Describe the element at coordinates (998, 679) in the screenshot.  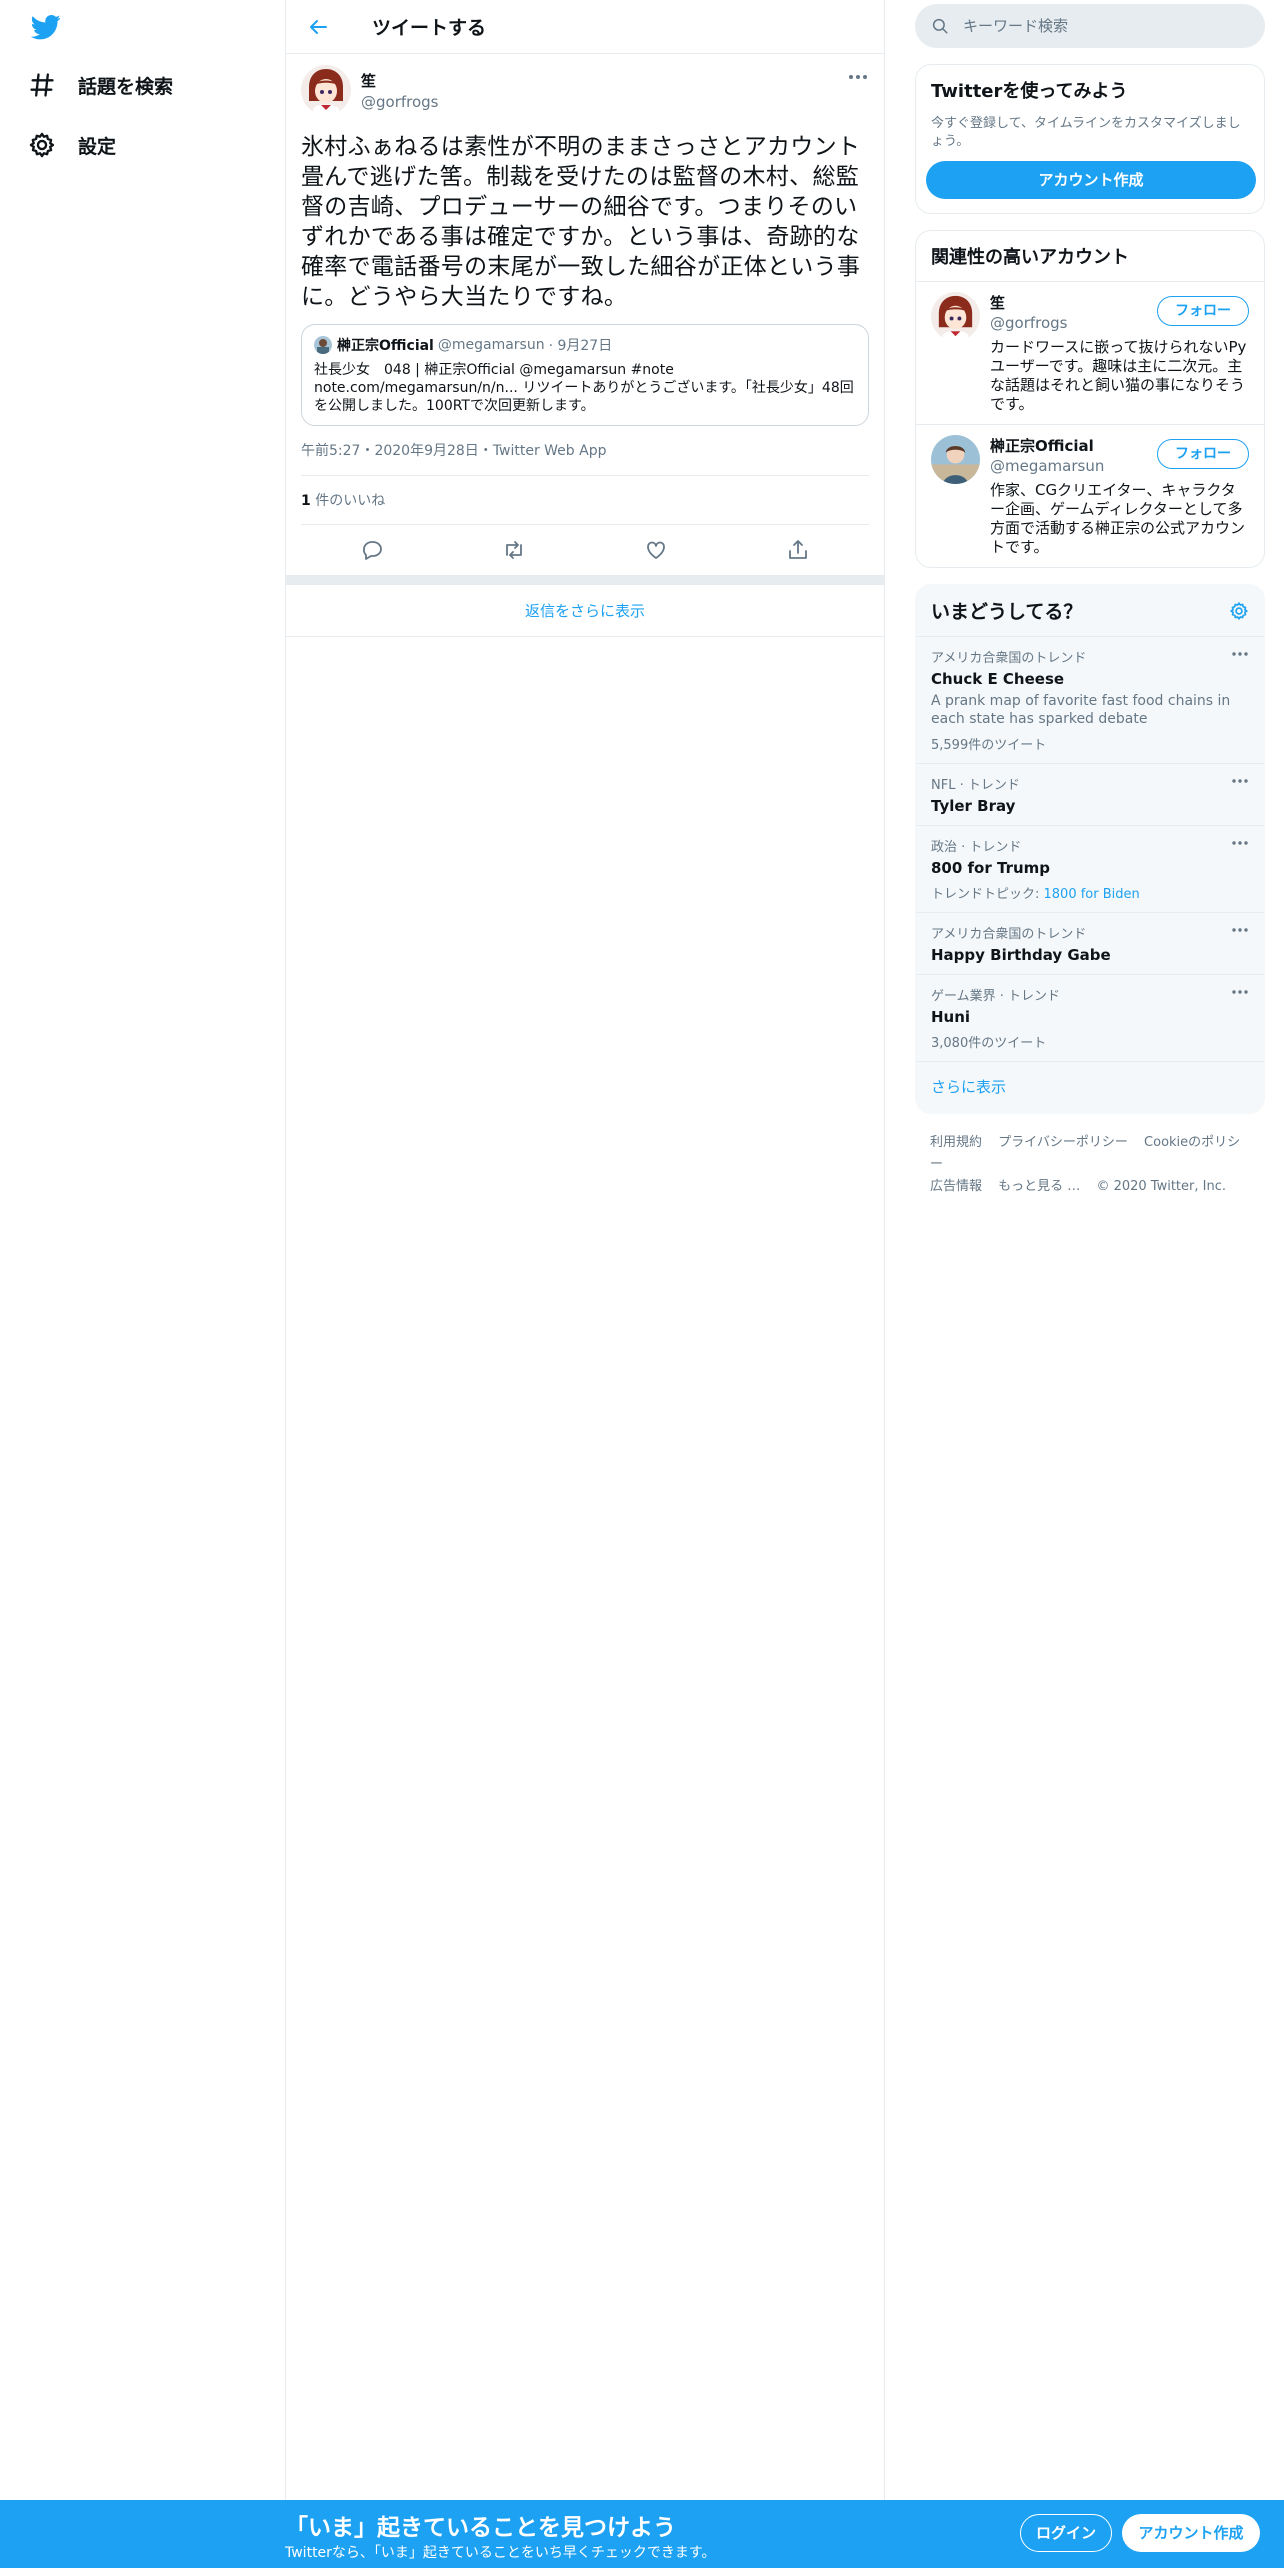
I see `trend-name: Chuck E Cheese` at that location.